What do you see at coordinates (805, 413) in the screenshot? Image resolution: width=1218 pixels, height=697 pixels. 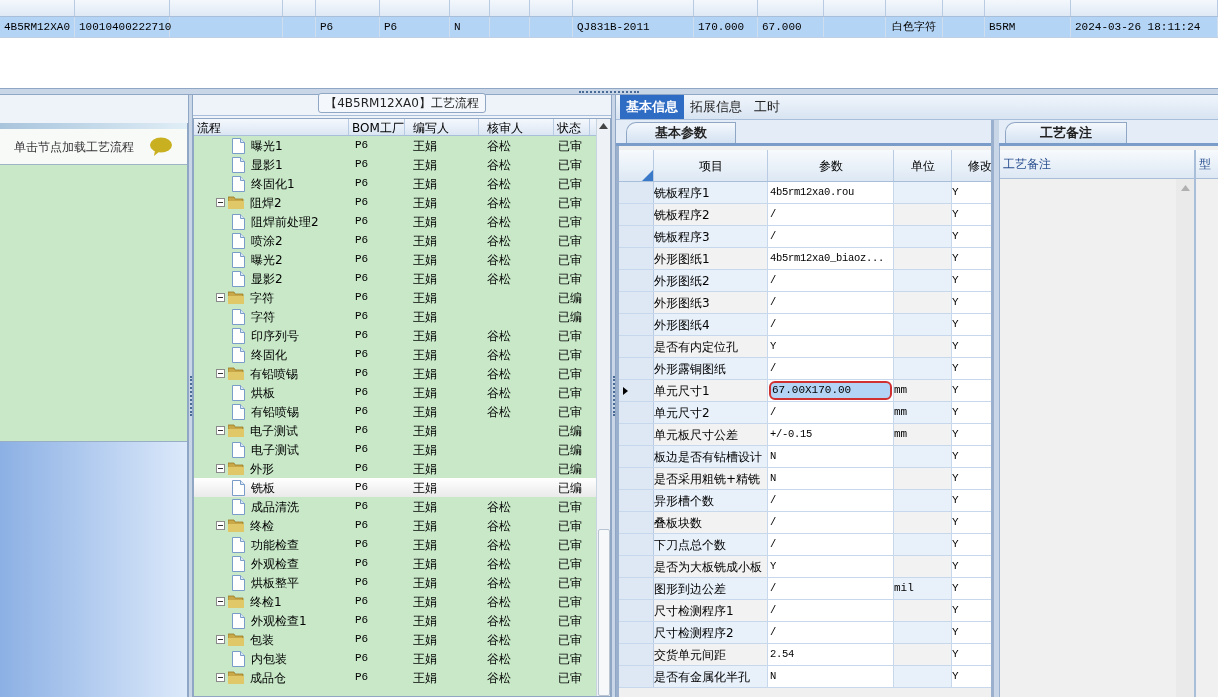 I see `table-row: 单元尺寸2 / mm Y` at bounding box center [805, 413].